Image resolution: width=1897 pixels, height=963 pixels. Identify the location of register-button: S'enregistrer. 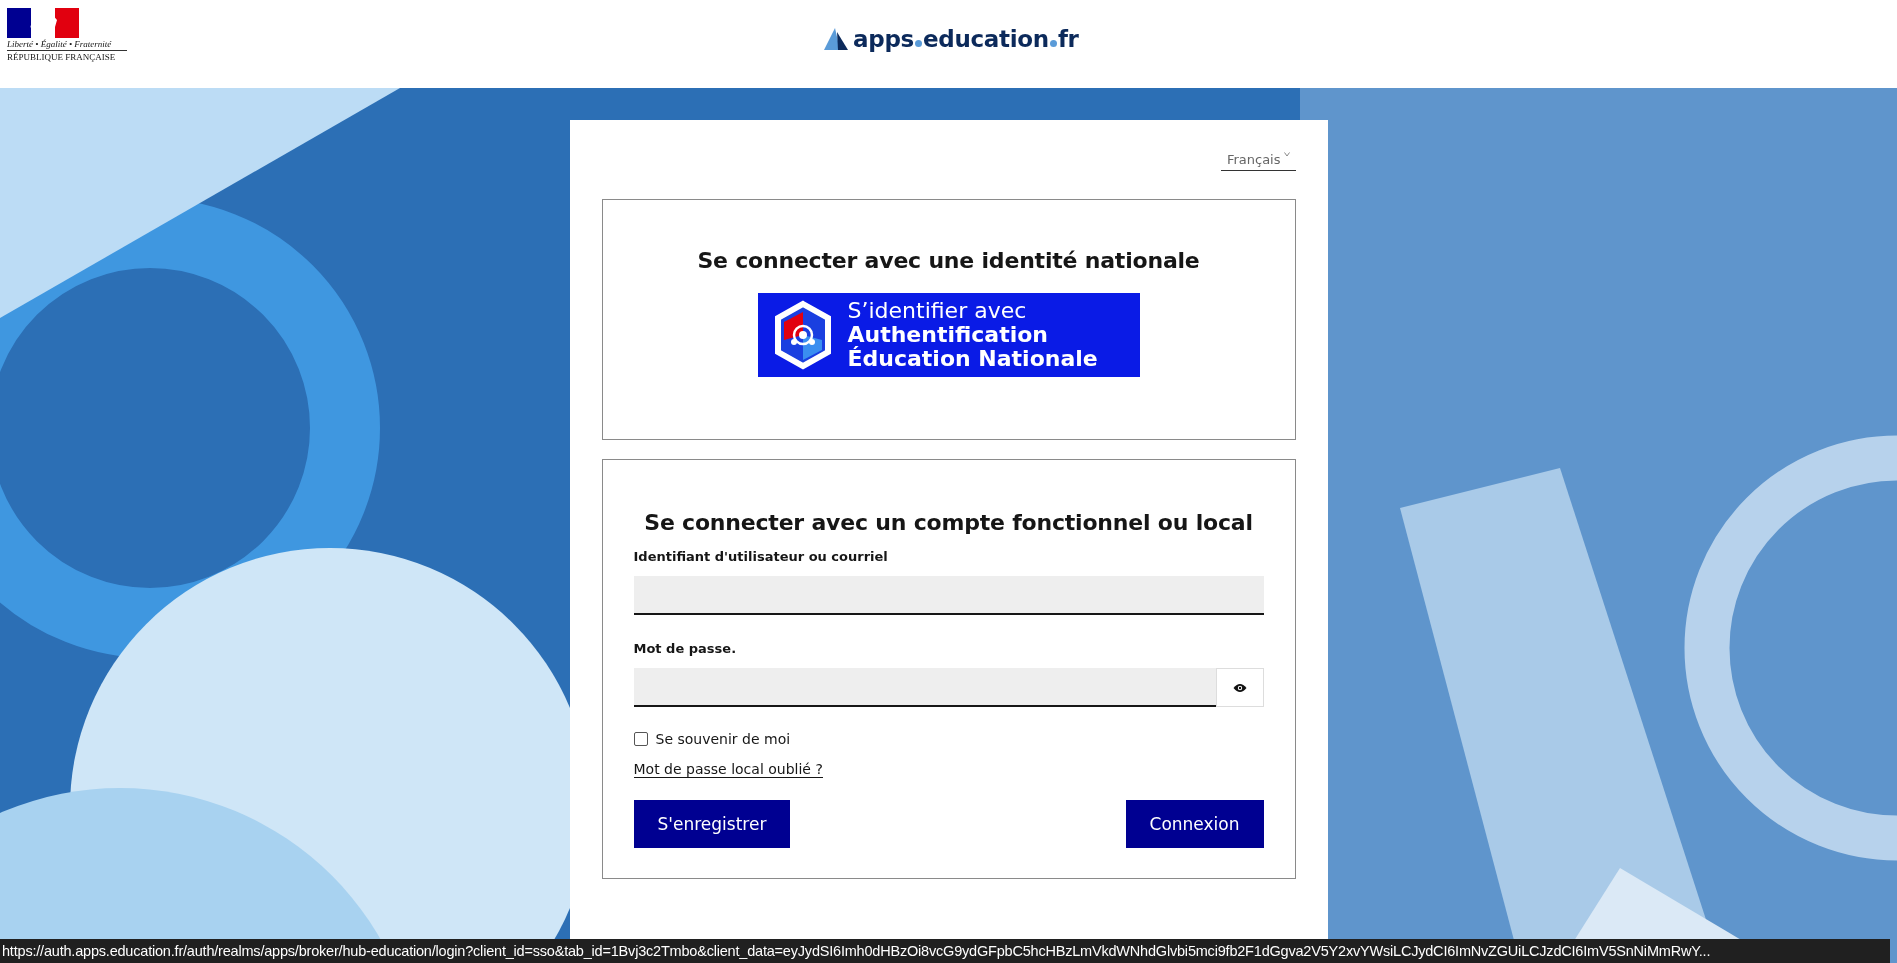
(712, 824).